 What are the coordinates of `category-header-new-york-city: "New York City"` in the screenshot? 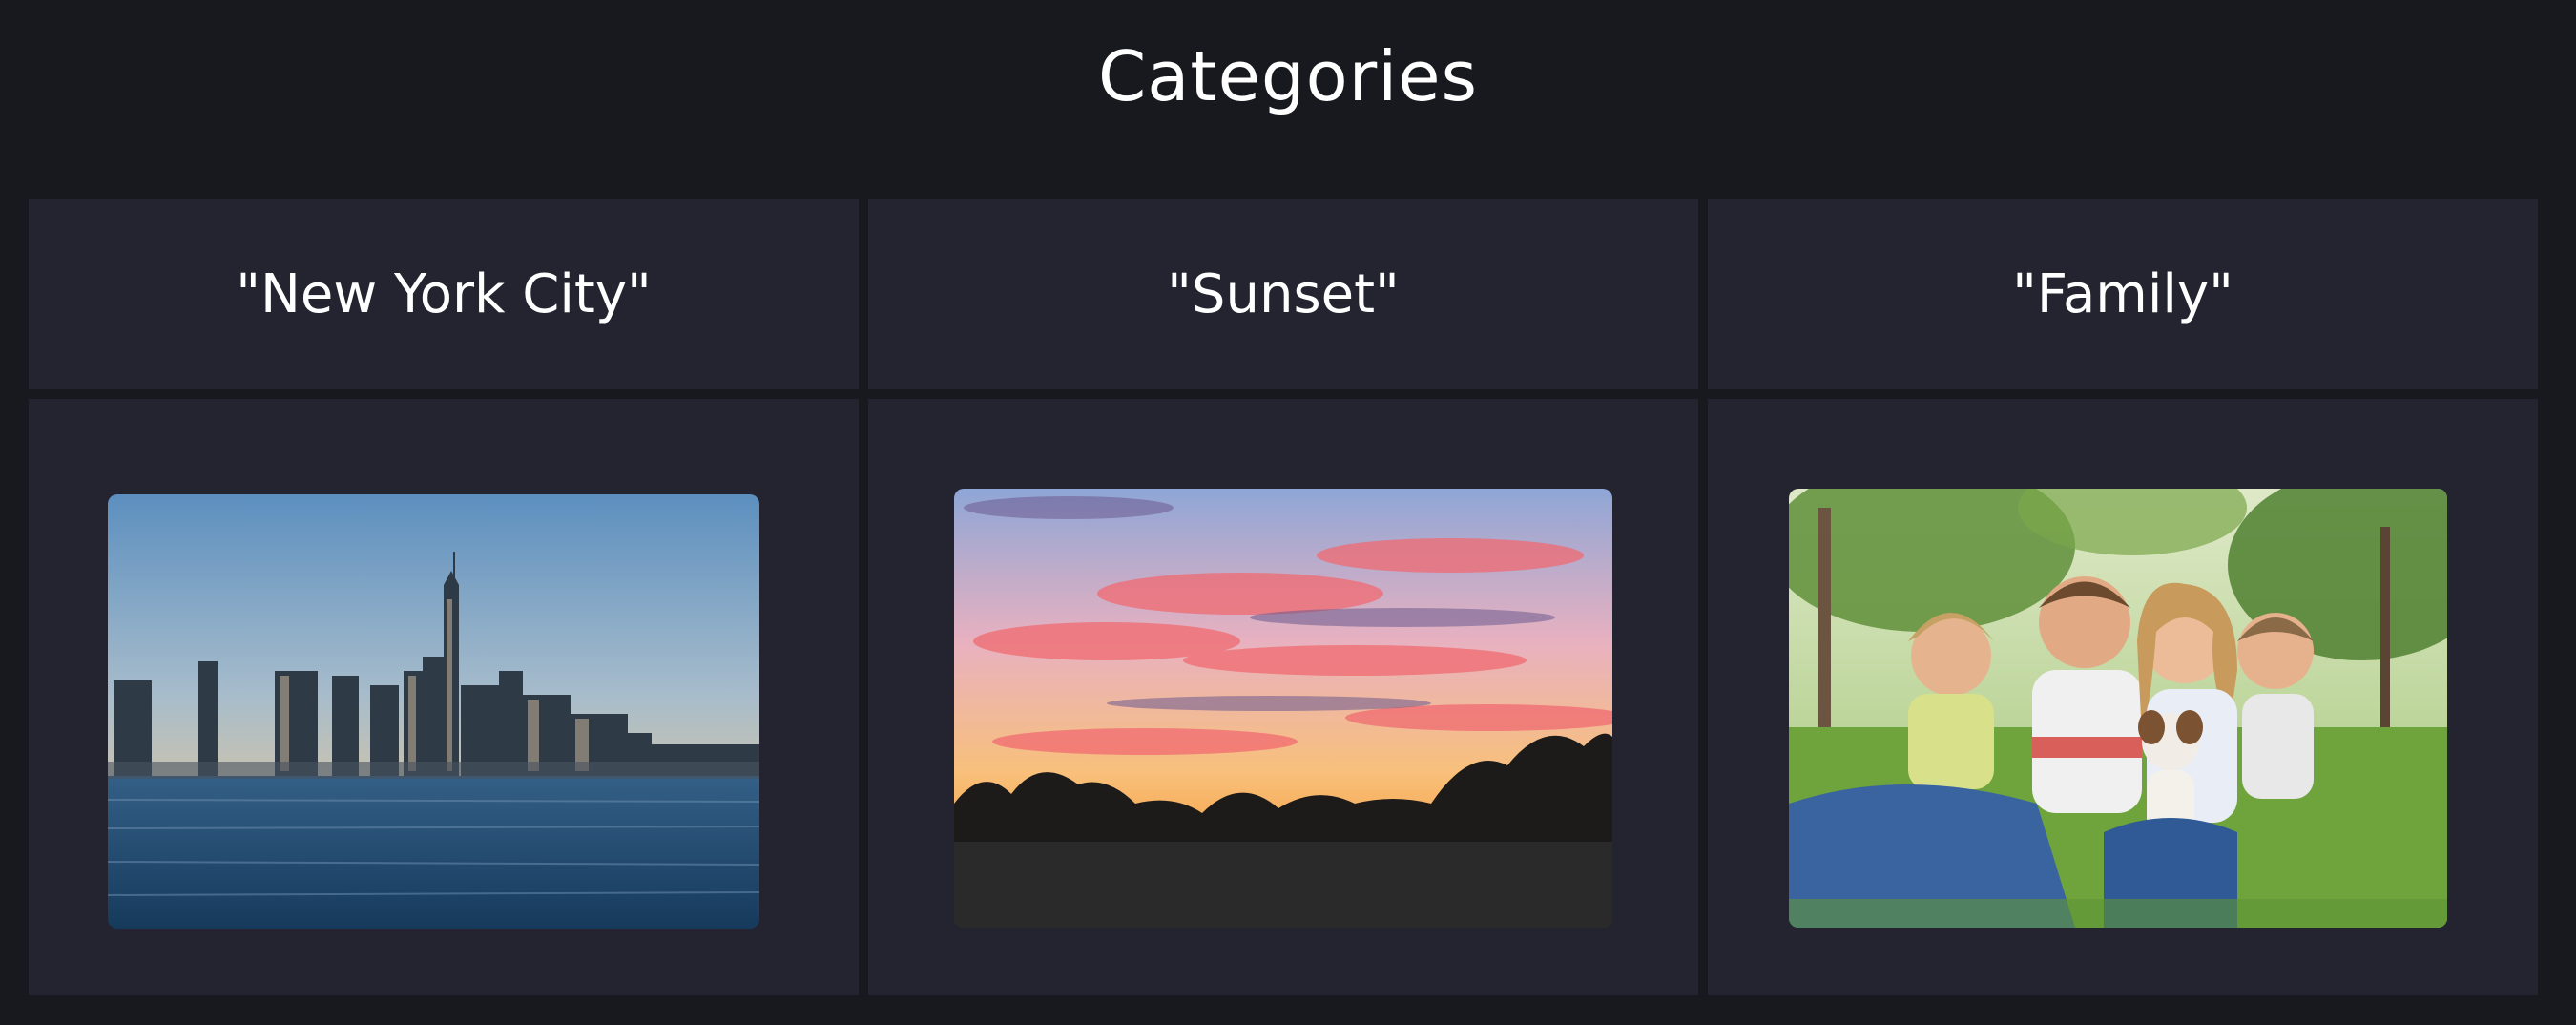 It's located at (444, 294).